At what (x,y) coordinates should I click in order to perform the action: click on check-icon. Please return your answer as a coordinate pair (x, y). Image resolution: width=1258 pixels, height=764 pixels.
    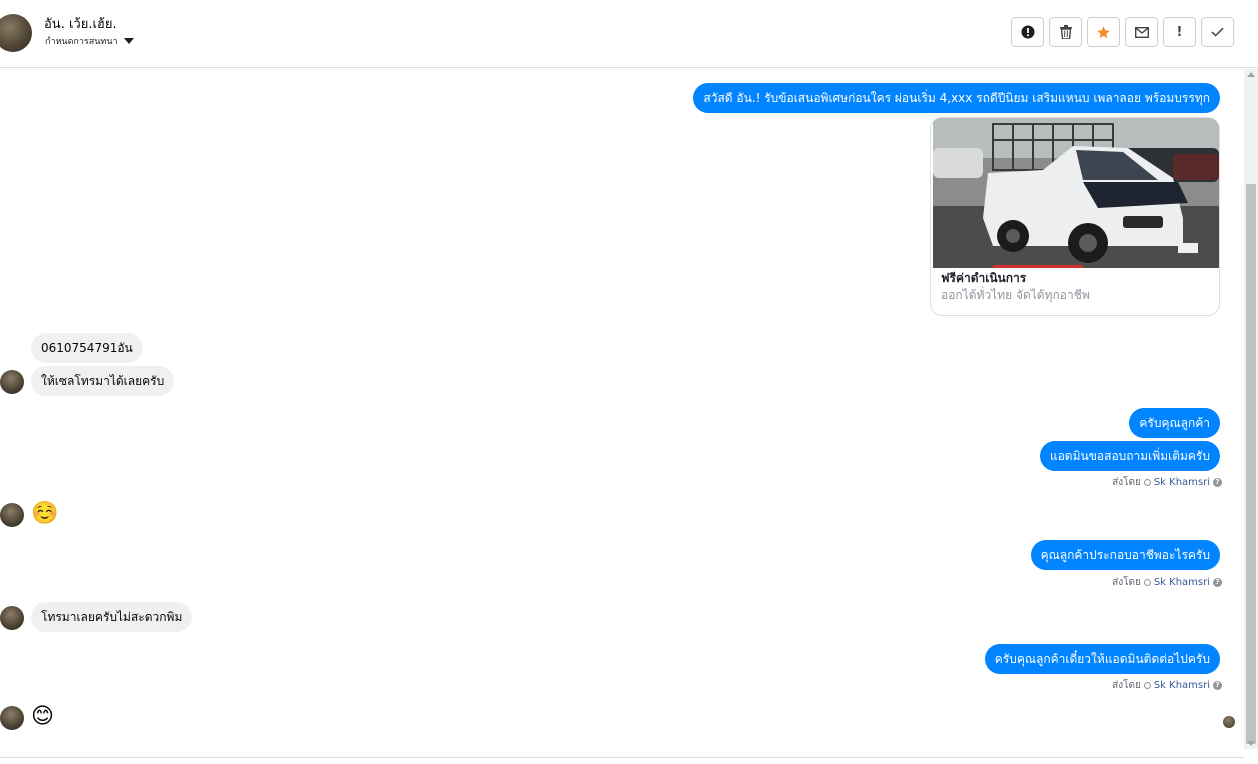
    Looking at the image, I should click on (1217, 32).